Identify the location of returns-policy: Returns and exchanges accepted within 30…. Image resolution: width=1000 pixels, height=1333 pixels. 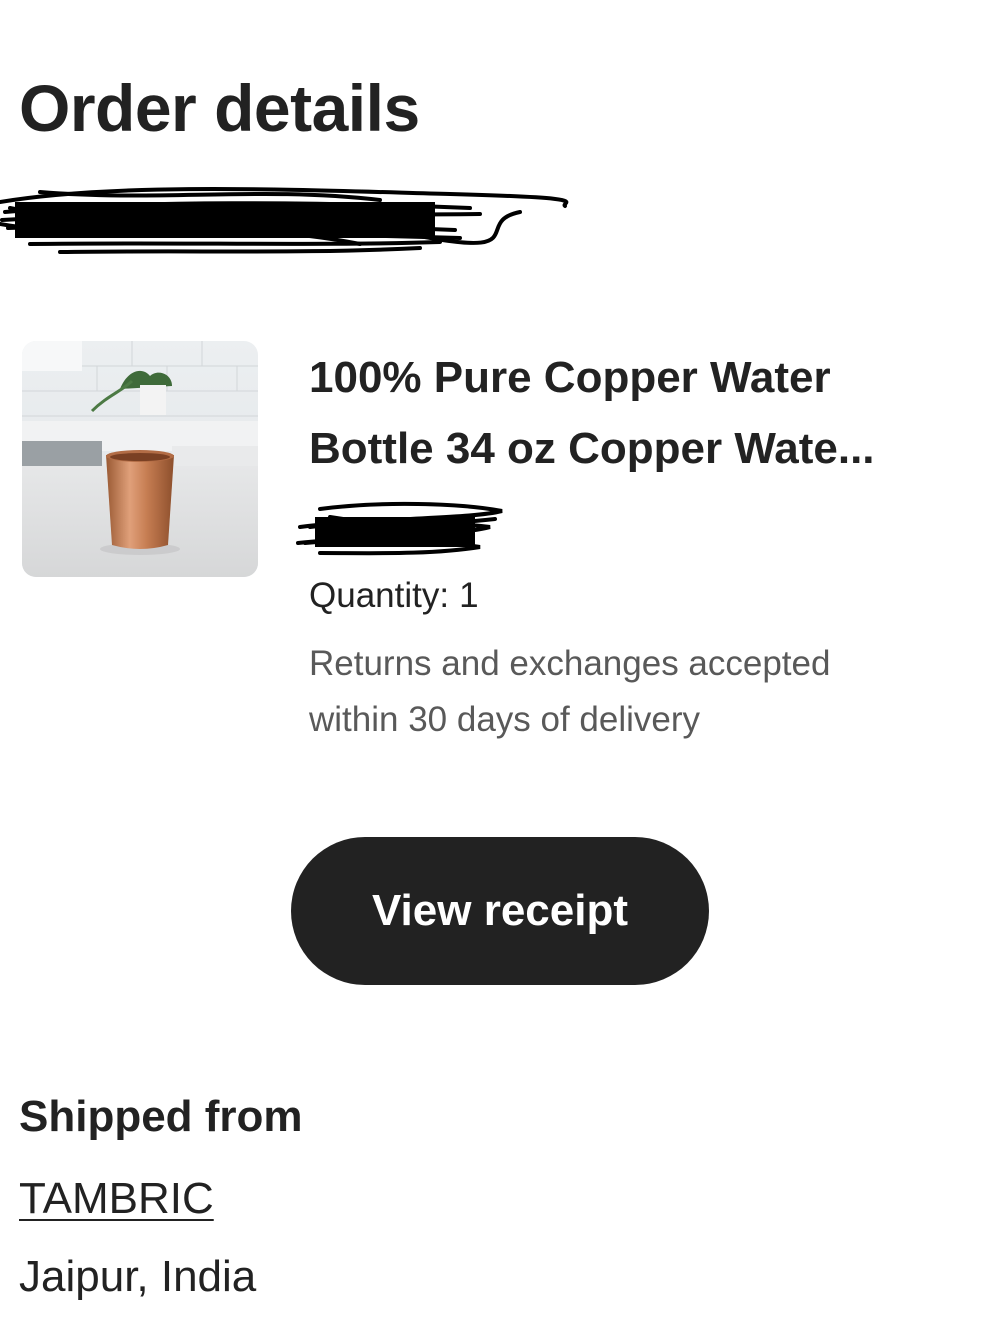
(634, 692).